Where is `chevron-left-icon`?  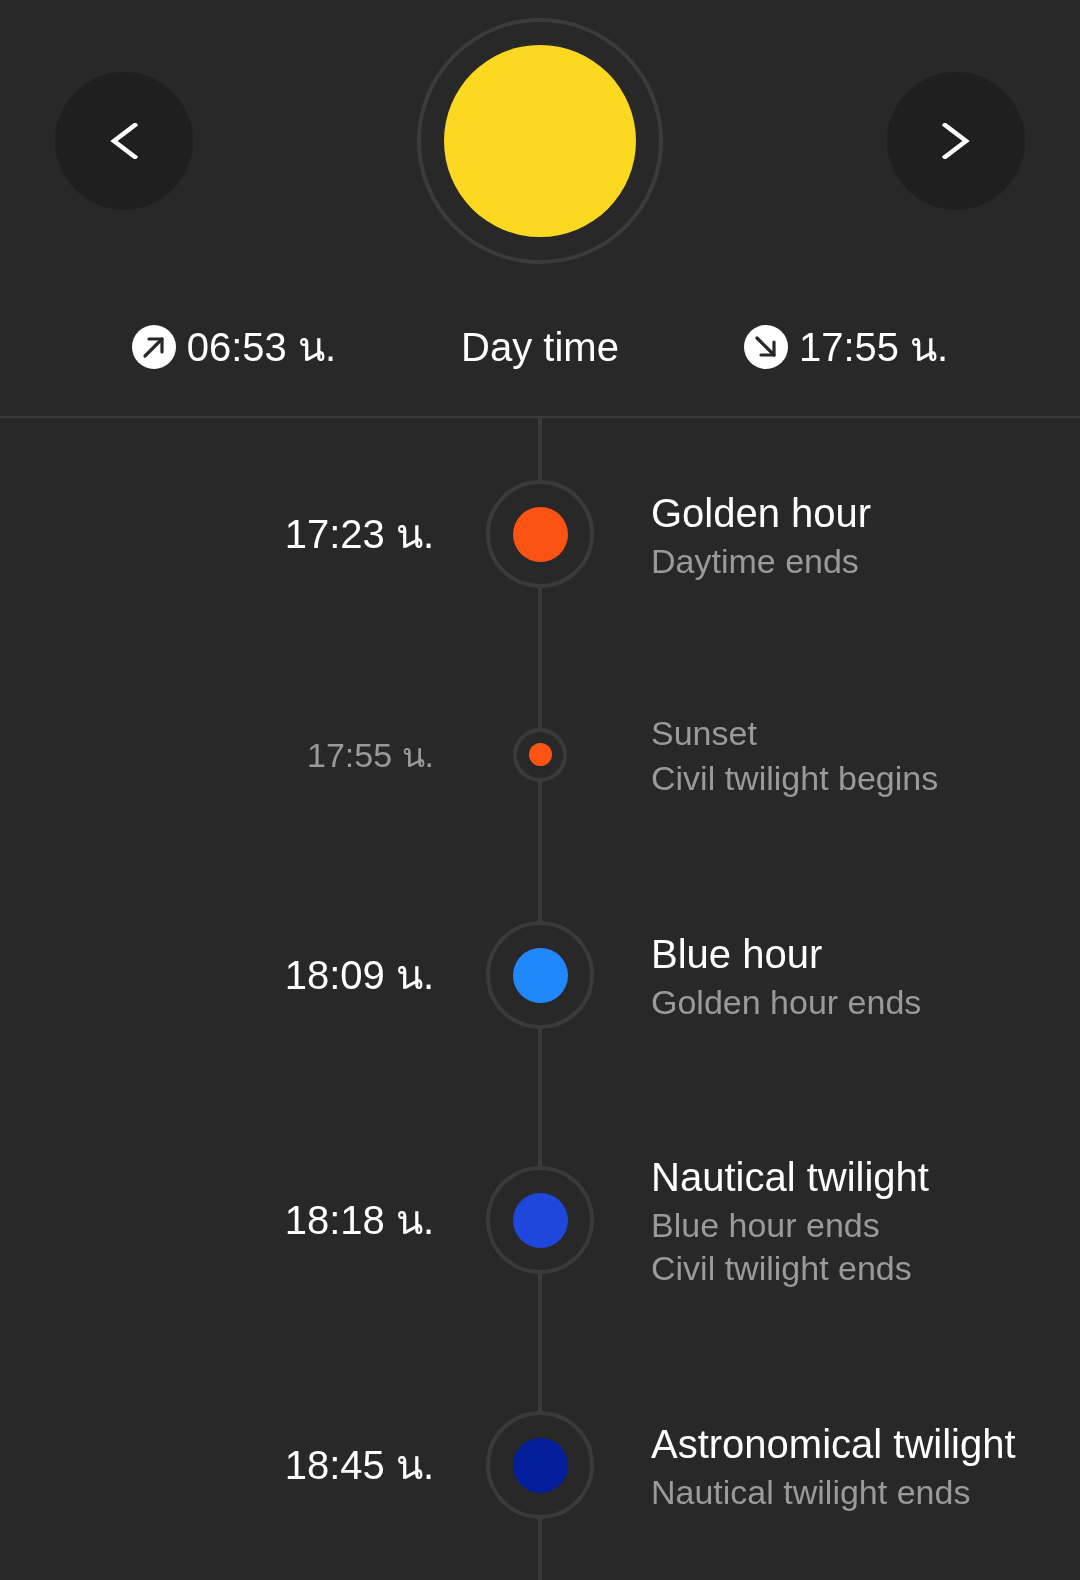 chevron-left-icon is located at coordinates (124, 141).